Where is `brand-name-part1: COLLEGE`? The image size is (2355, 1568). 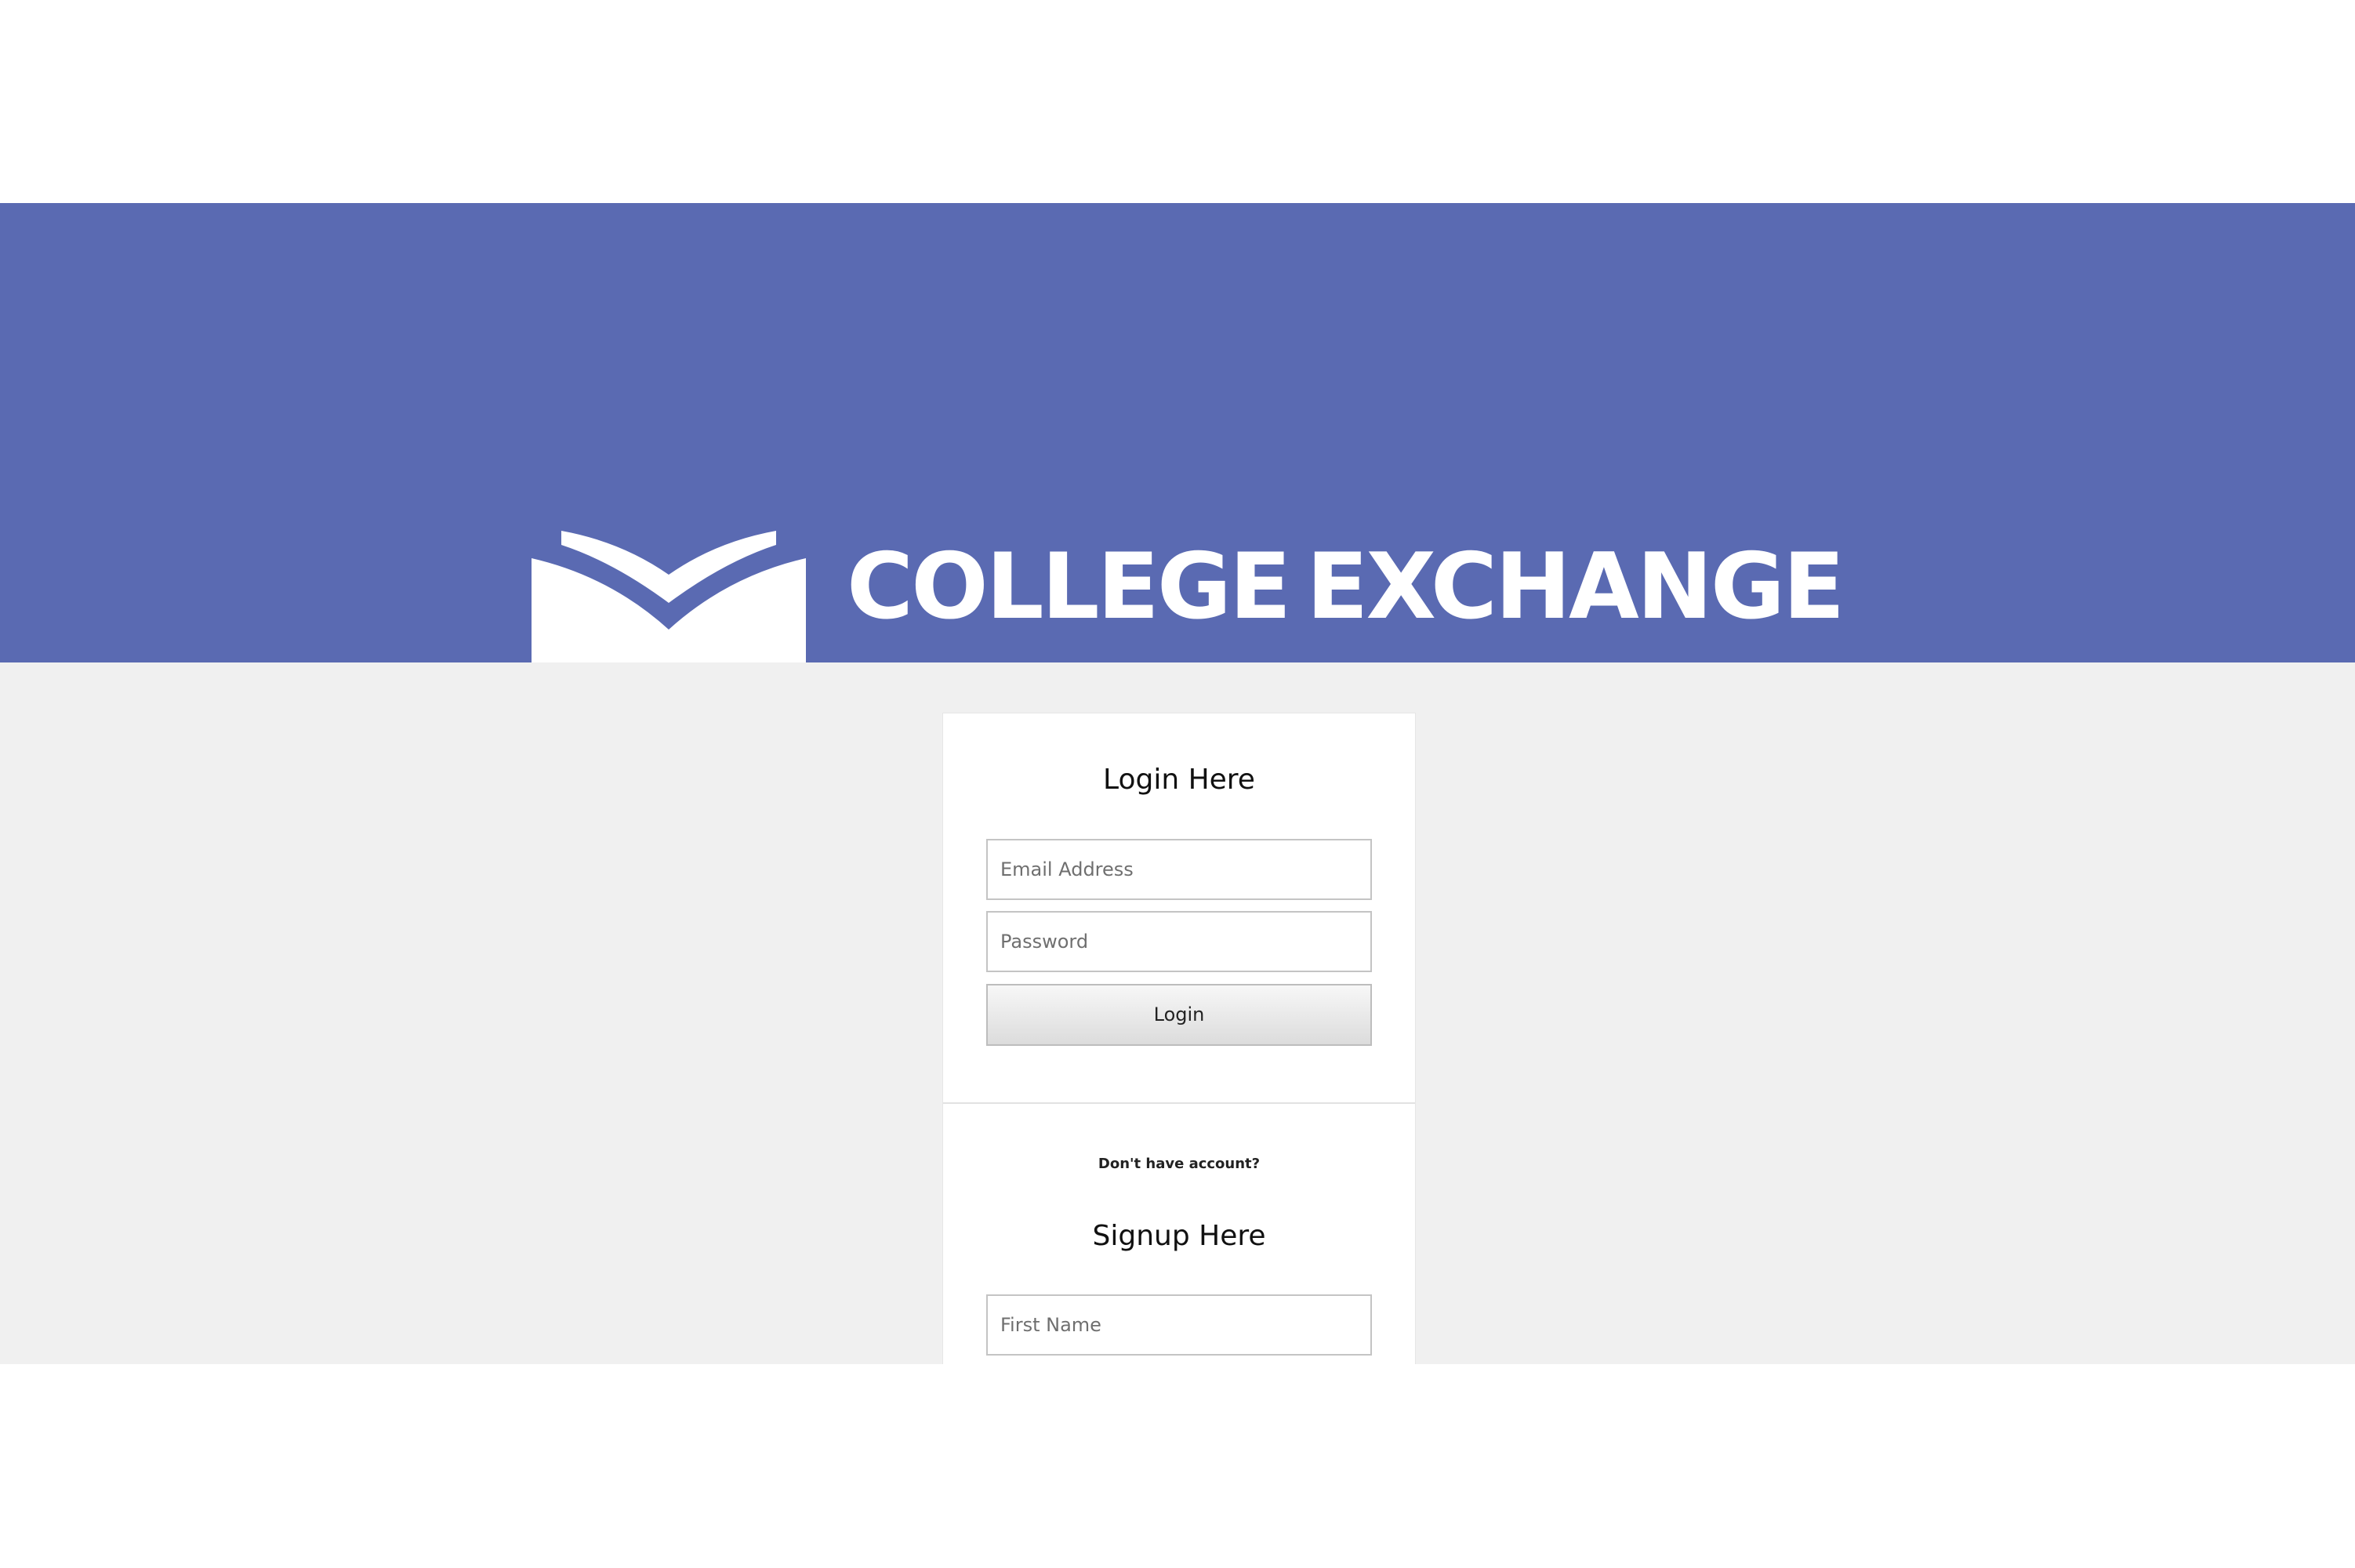
brand-name-part1: COLLEGE is located at coordinates (1069, 587).